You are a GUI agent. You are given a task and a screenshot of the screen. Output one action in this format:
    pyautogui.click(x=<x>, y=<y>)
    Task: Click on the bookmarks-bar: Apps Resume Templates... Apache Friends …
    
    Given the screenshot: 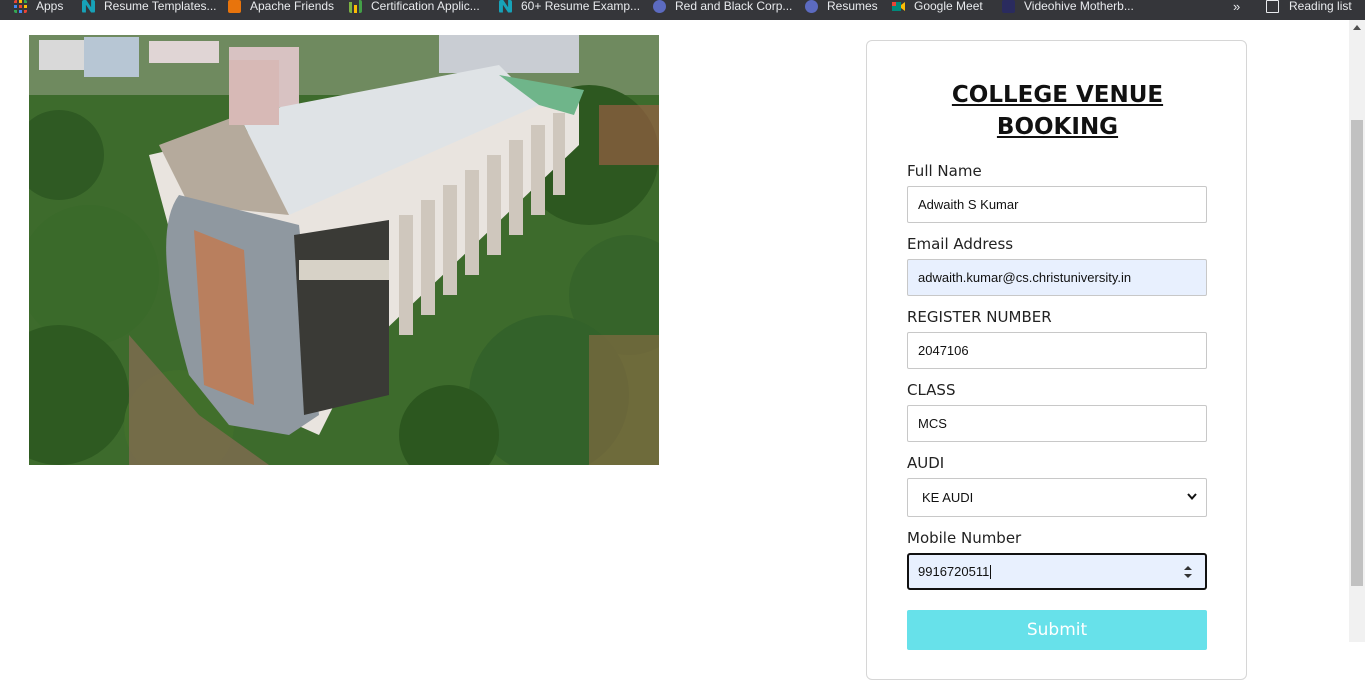 What is the action you would take?
    pyautogui.click(x=682, y=10)
    